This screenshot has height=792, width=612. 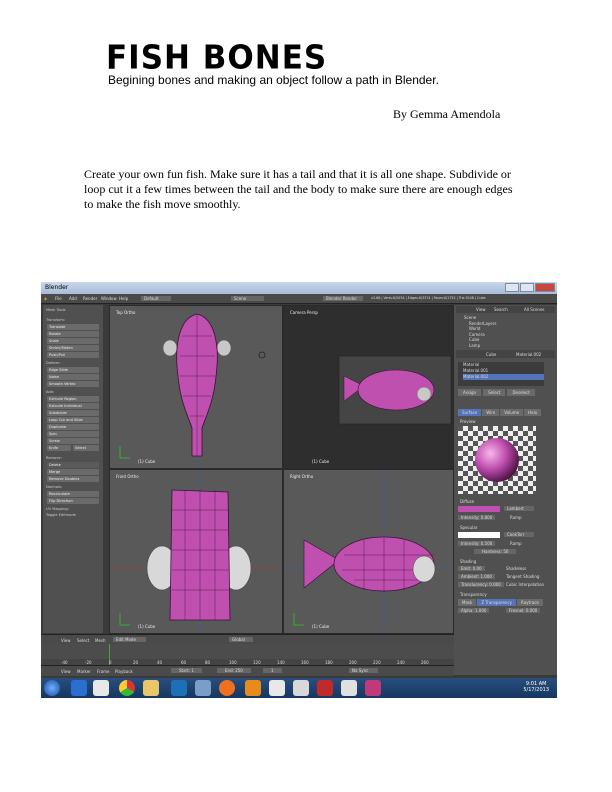 What do you see at coordinates (151, 688) in the screenshot?
I see `explorer-icon` at bounding box center [151, 688].